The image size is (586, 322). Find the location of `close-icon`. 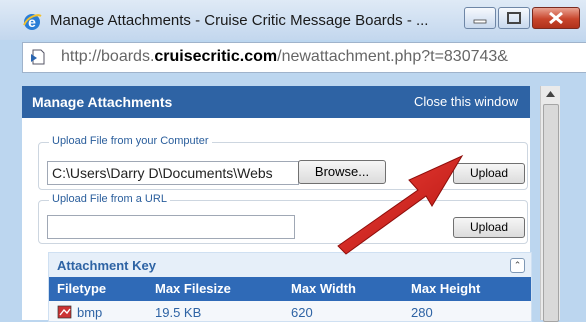

close-icon is located at coordinates (556, 18).